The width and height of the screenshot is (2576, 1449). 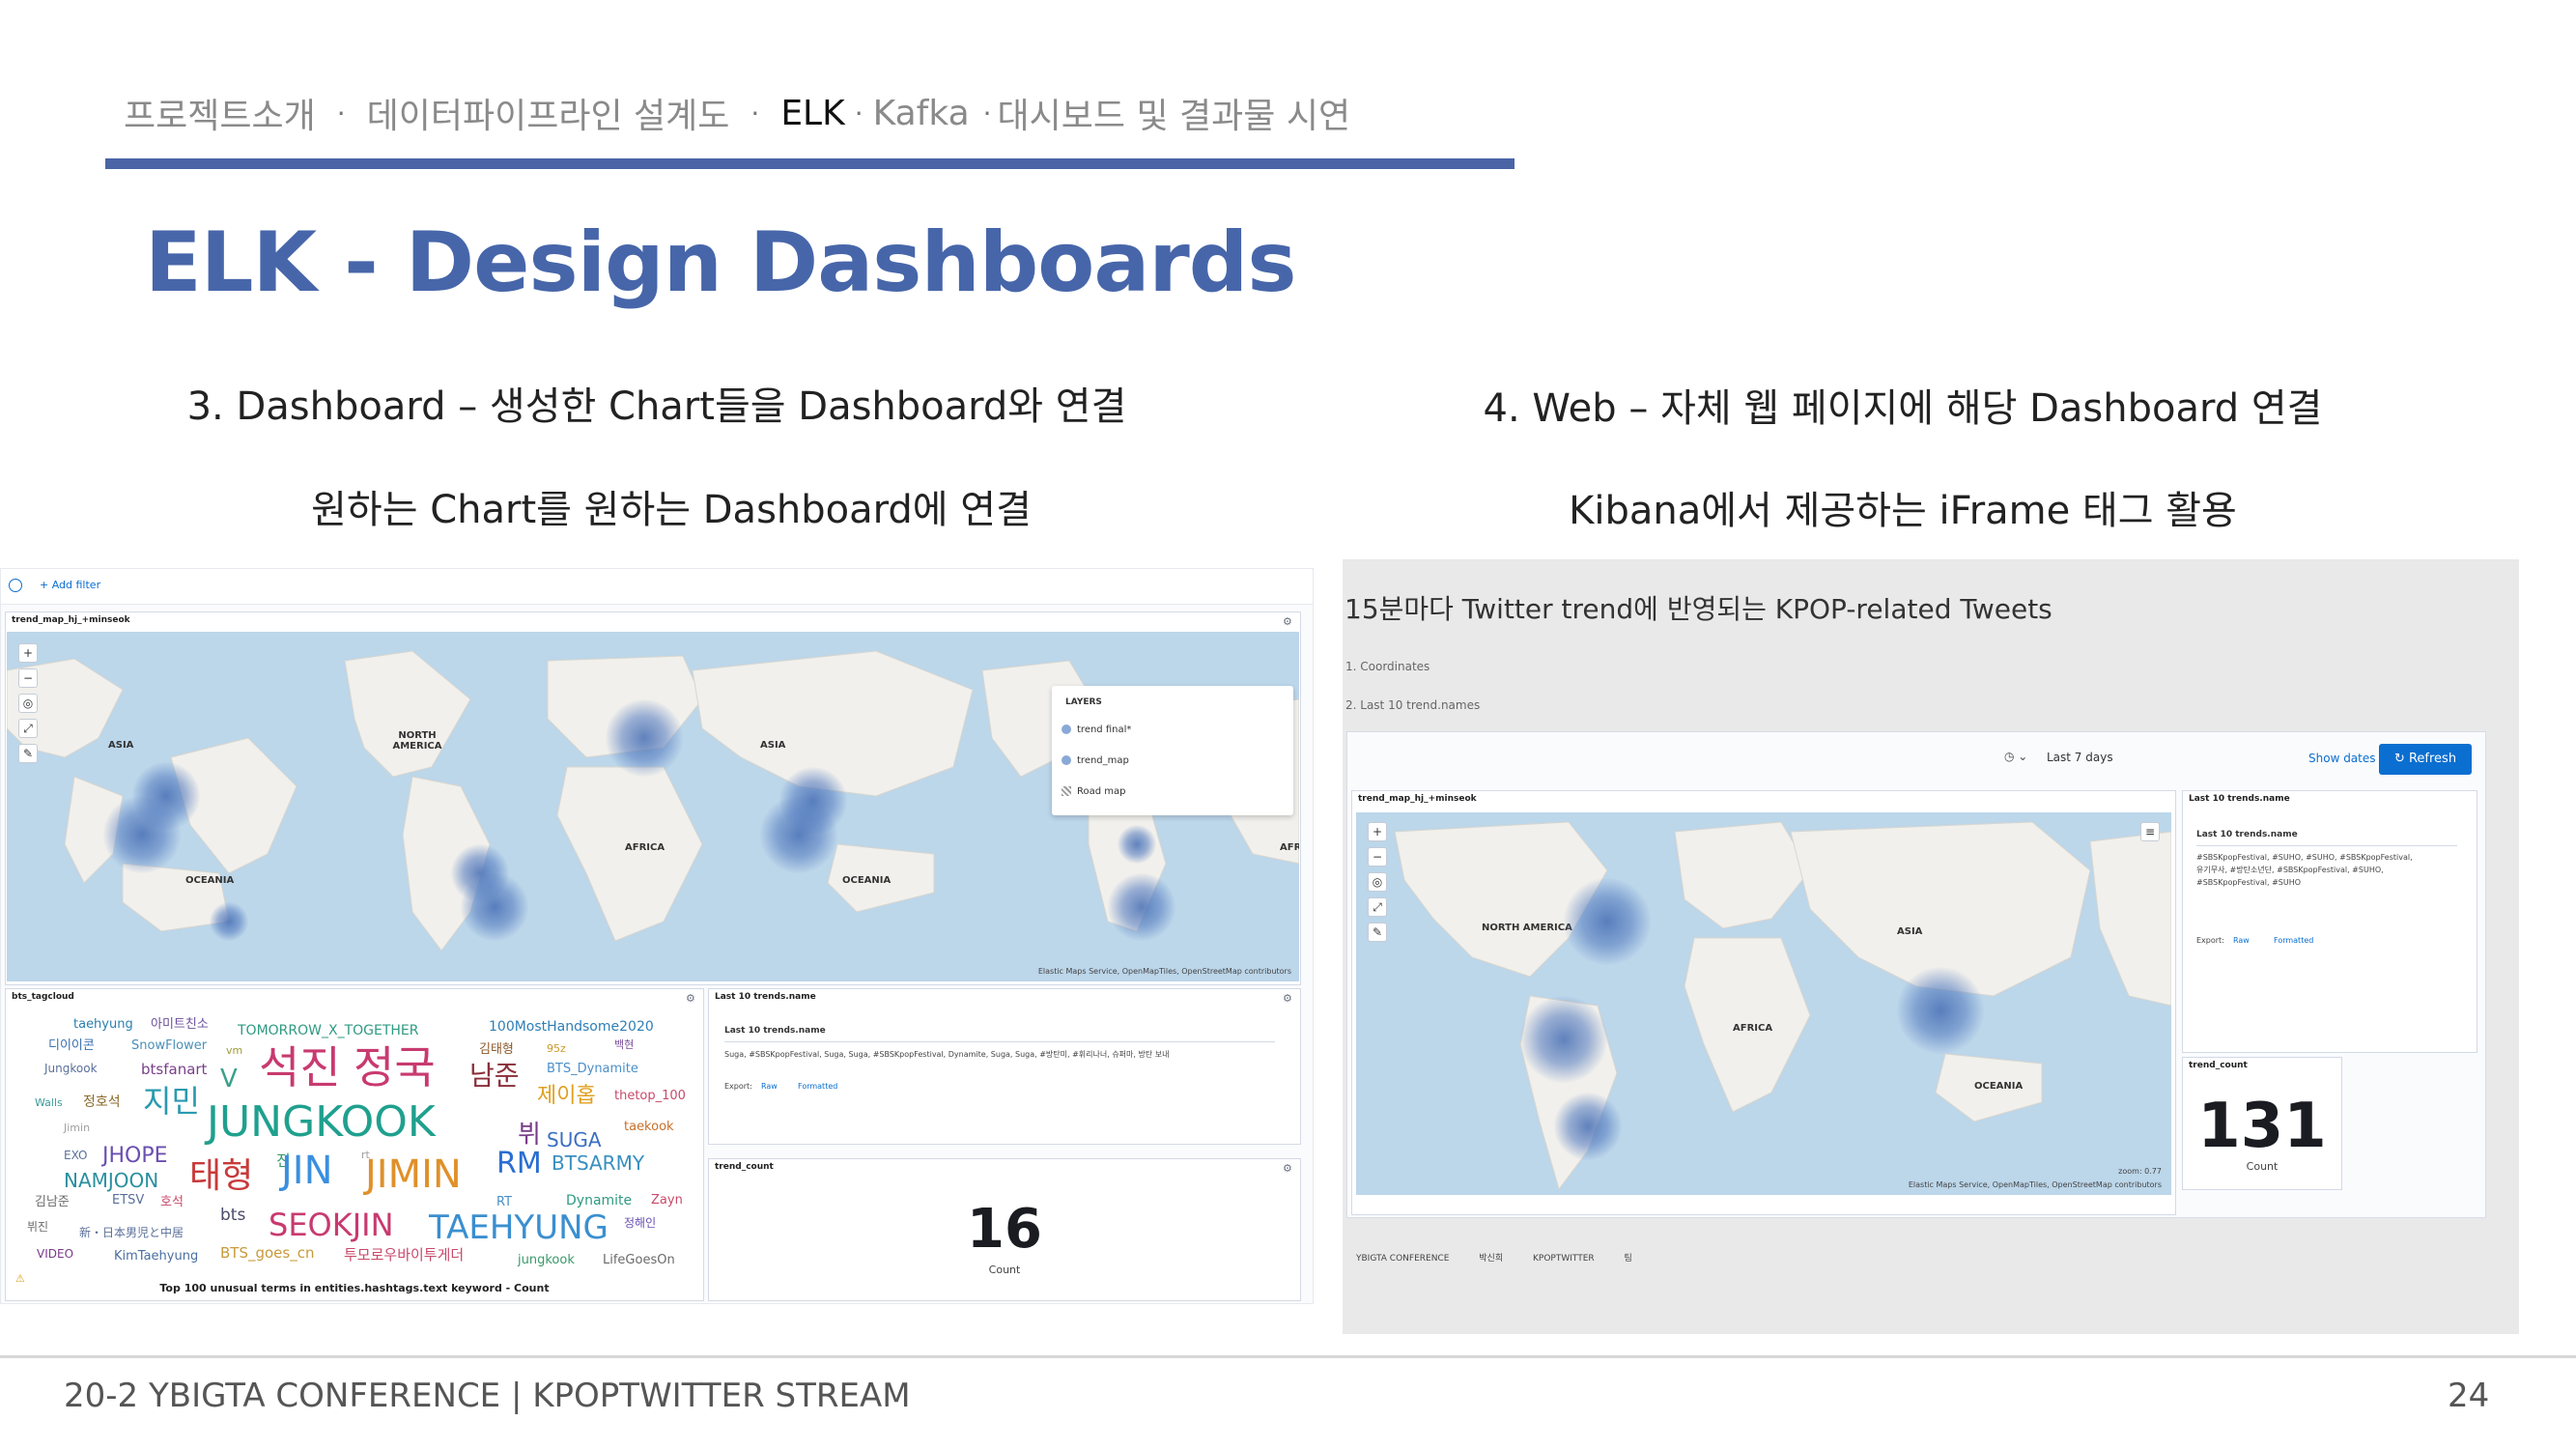 What do you see at coordinates (504, 1202) in the screenshot?
I see `tag-word: RT` at bounding box center [504, 1202].